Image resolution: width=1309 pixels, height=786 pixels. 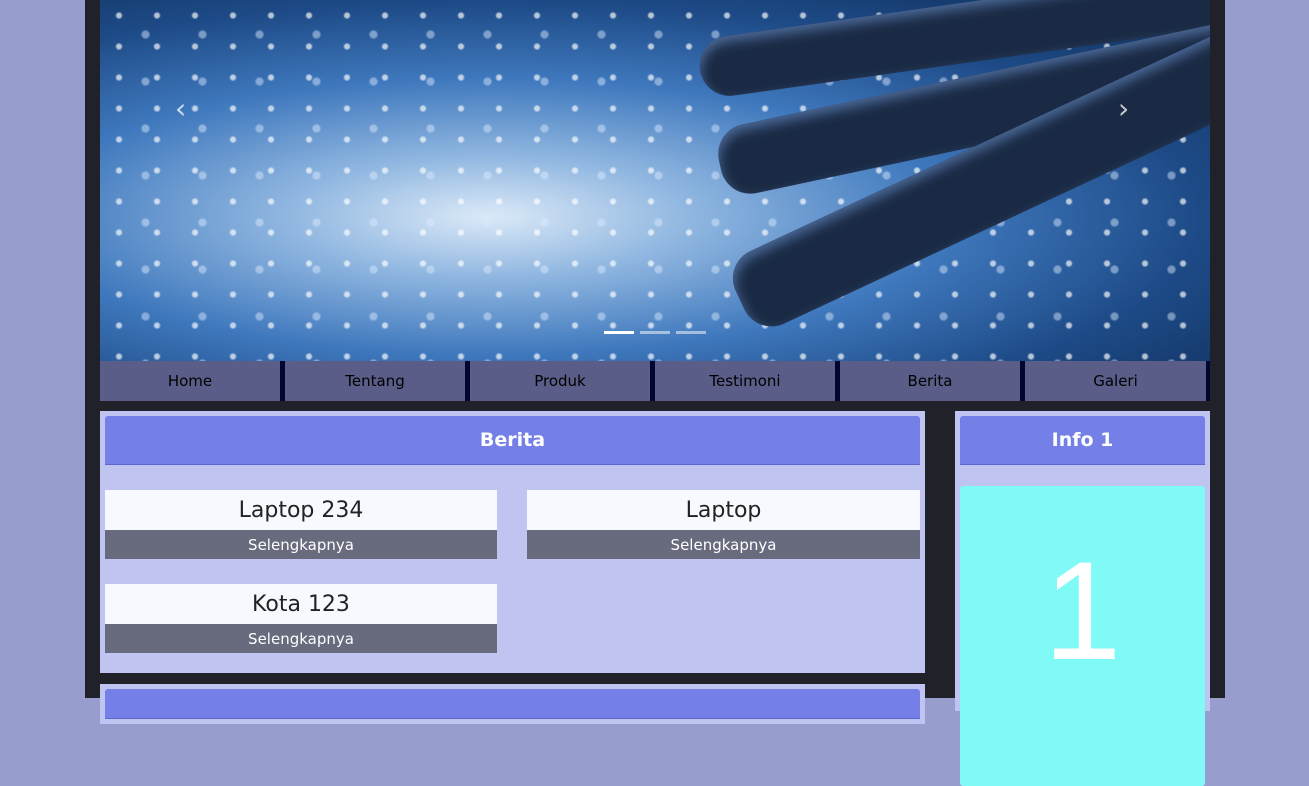 I want to click on nav-tentang: Tentang, so click(x=375, y=381).